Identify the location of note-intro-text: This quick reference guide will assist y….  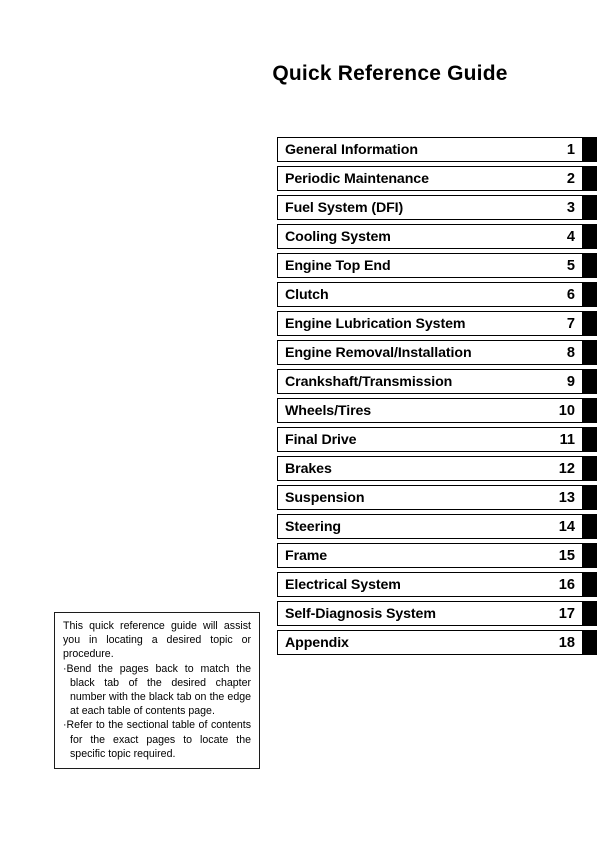
(157, 640).